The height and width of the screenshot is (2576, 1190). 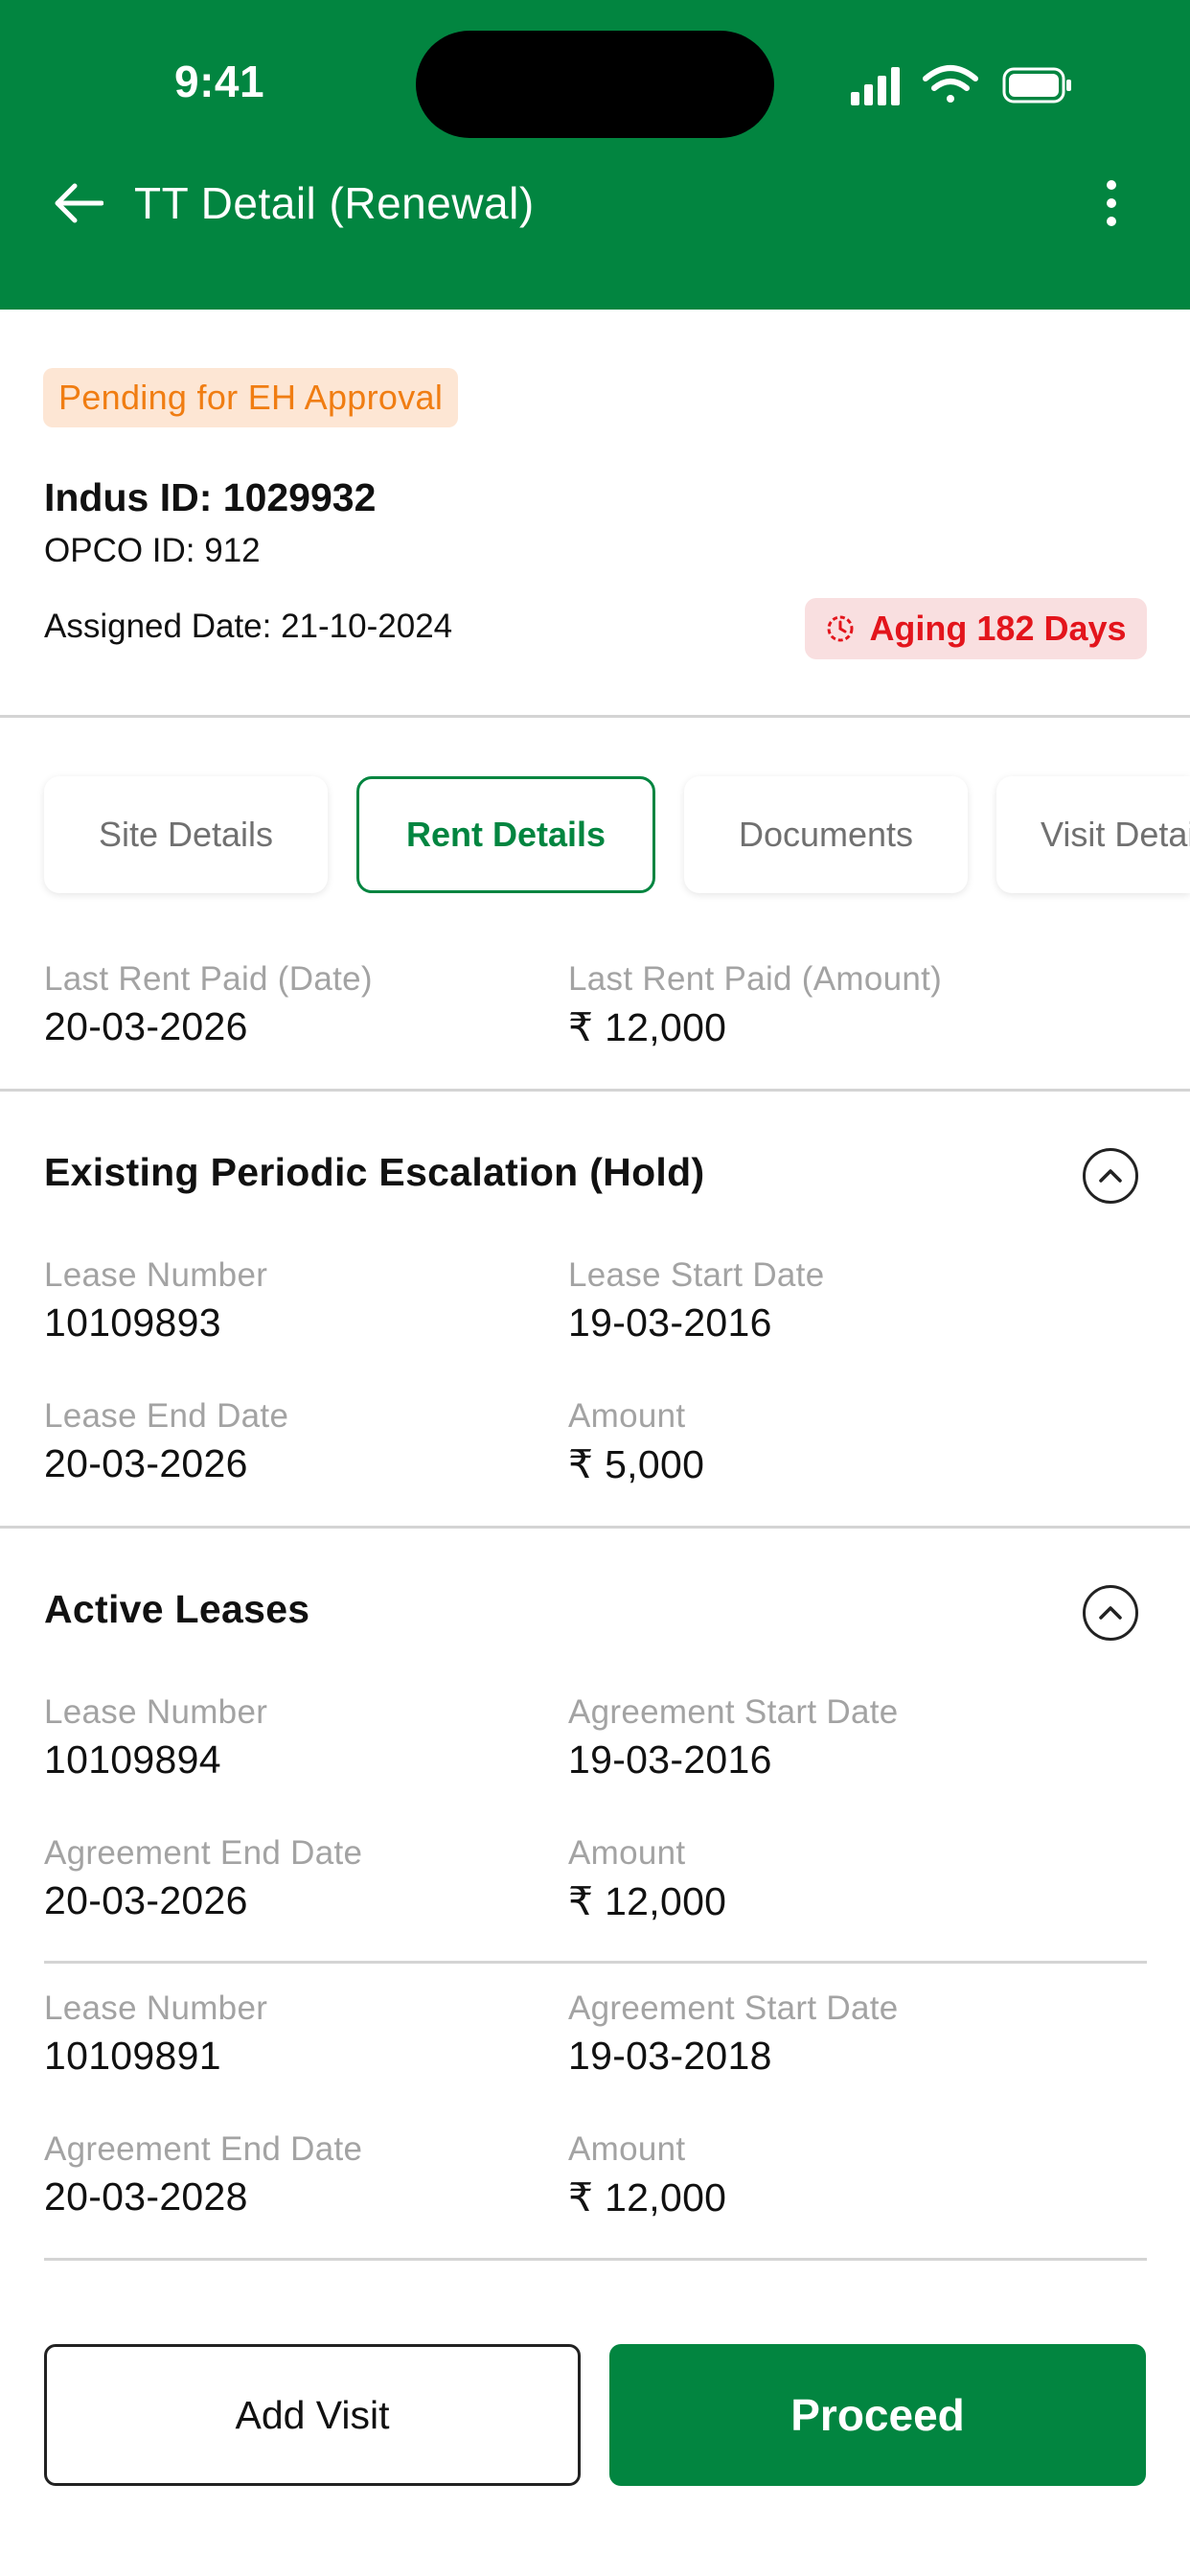 I want to click on last-rent-date-label: Last Rent Paid (Date), so click(x=209, y=979).